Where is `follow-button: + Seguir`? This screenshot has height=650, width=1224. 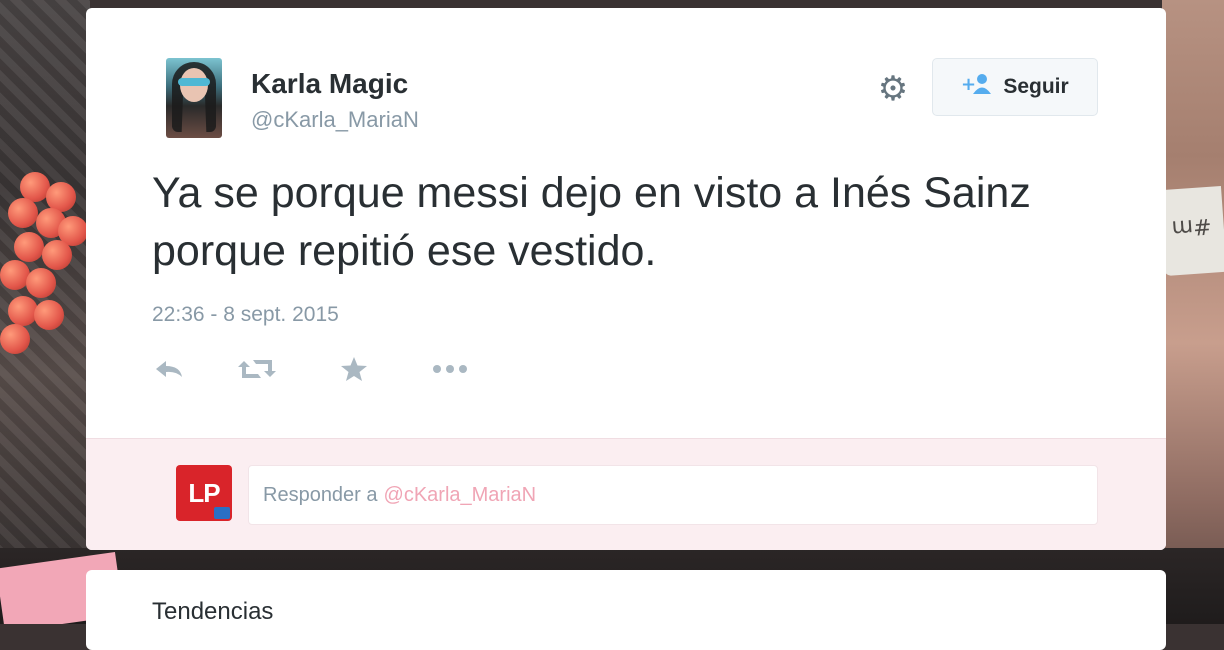 follow-button: + Seguir is located at coordinates (1015, 87).